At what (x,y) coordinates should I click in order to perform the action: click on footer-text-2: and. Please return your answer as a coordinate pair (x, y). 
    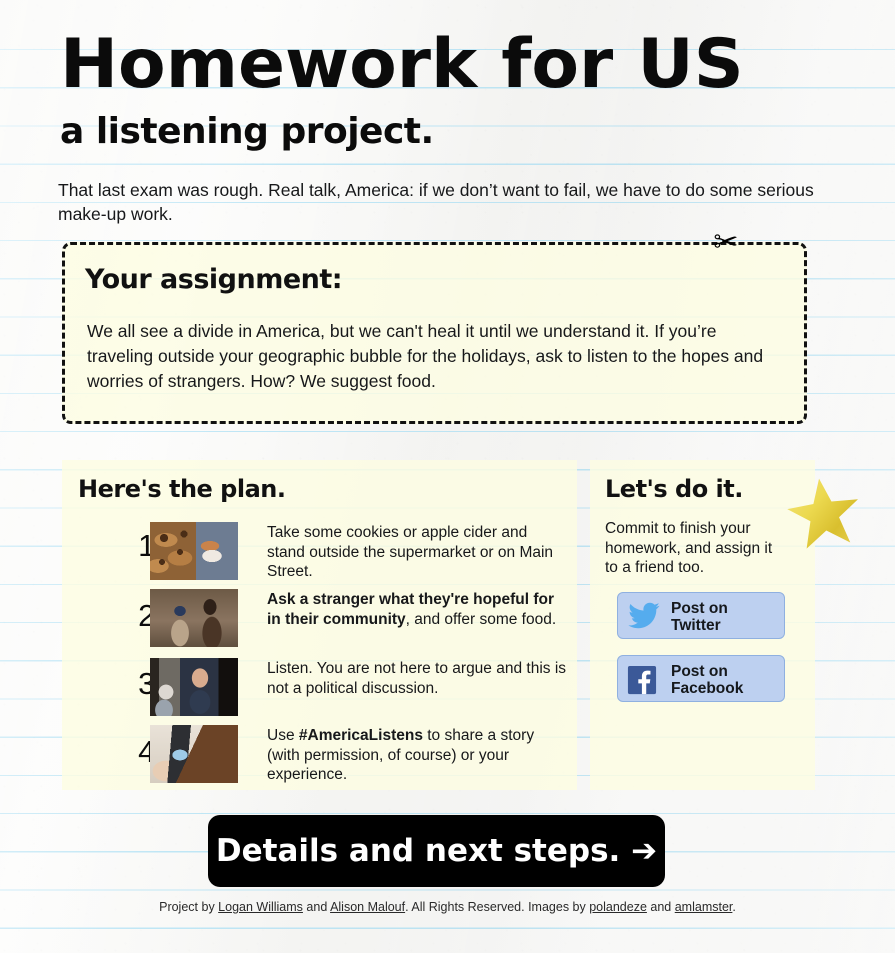
    Looking at the image, I should click on (316, 907).